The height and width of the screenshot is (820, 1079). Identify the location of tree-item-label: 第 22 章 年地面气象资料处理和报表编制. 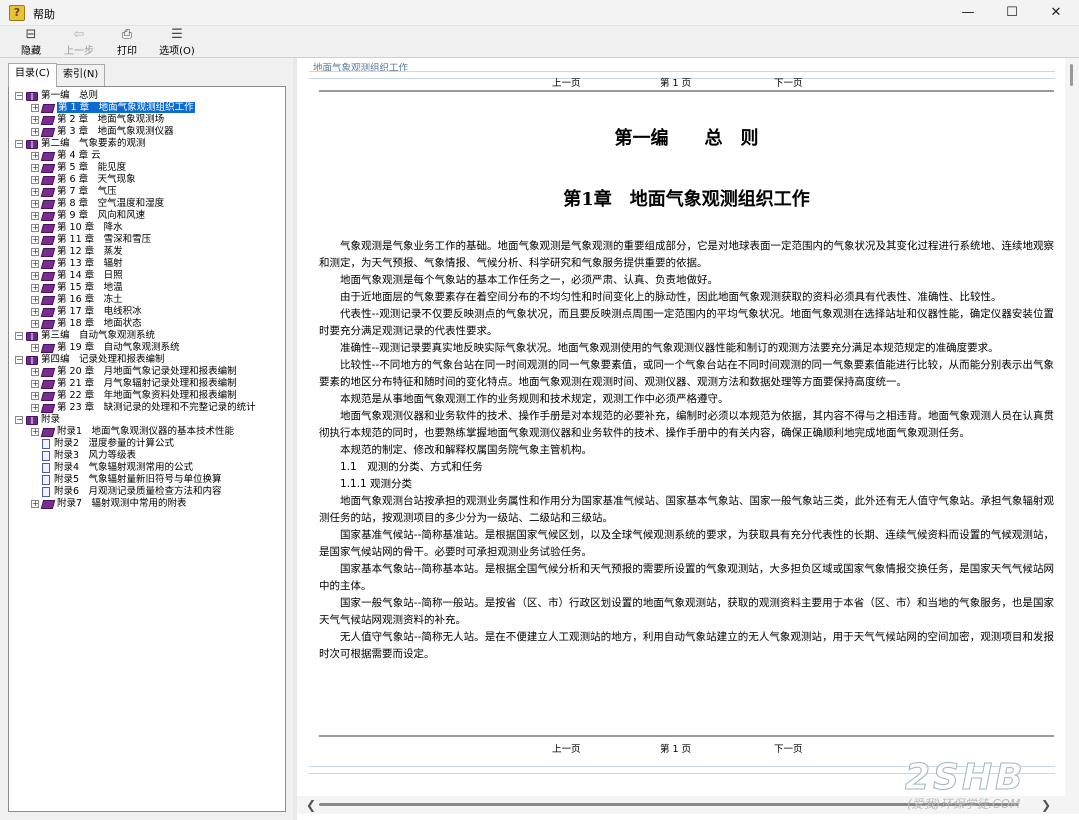
(147, 395).